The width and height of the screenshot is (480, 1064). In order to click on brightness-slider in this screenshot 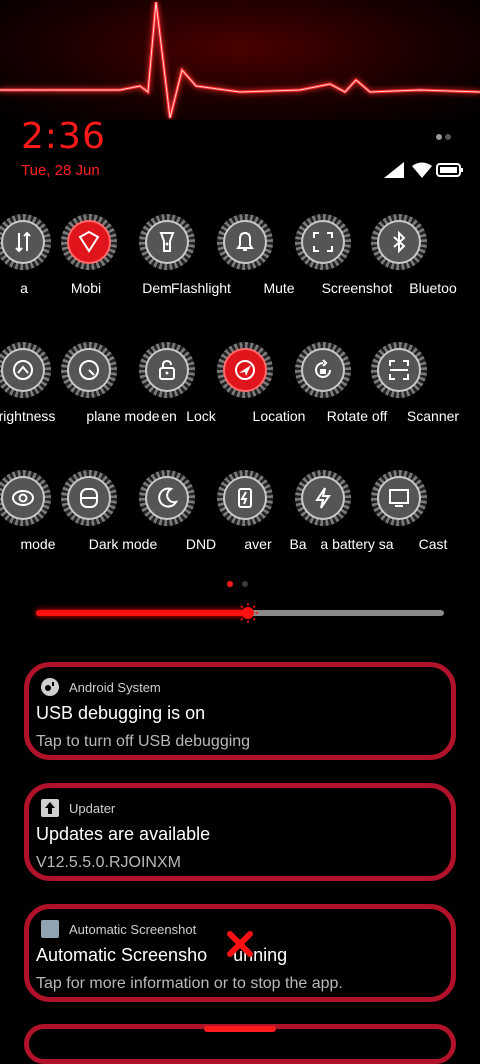, I will do `click(240, 613)`.